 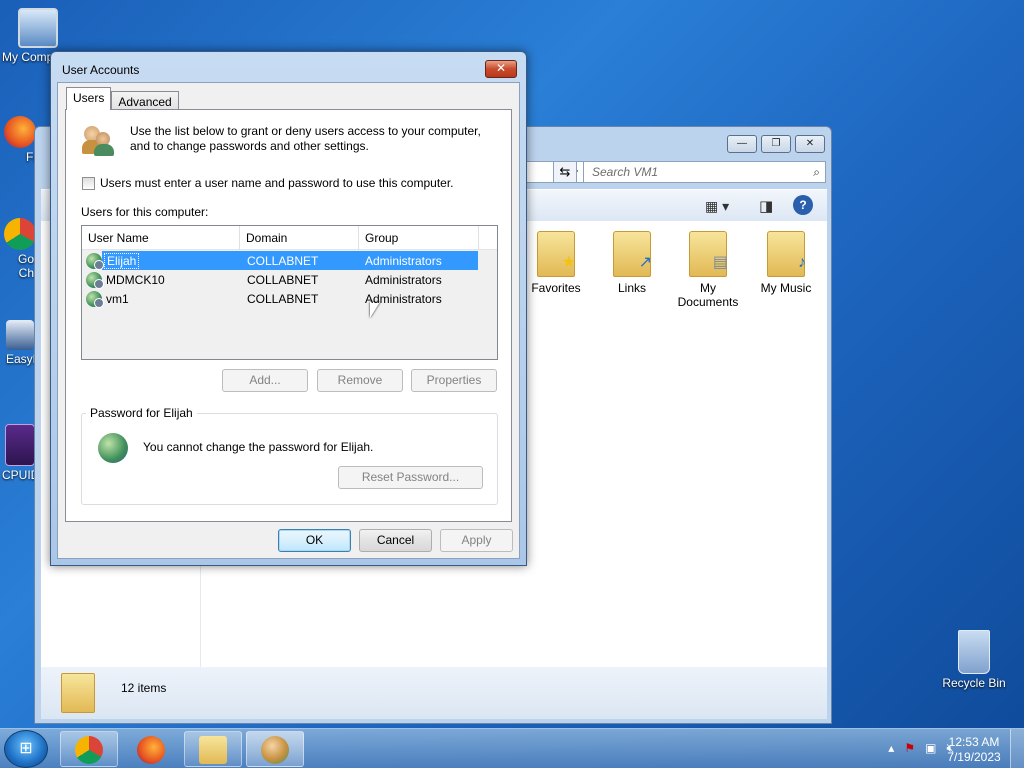 I want to click on taskbar-item-chrome, so click(x=89, y=749).